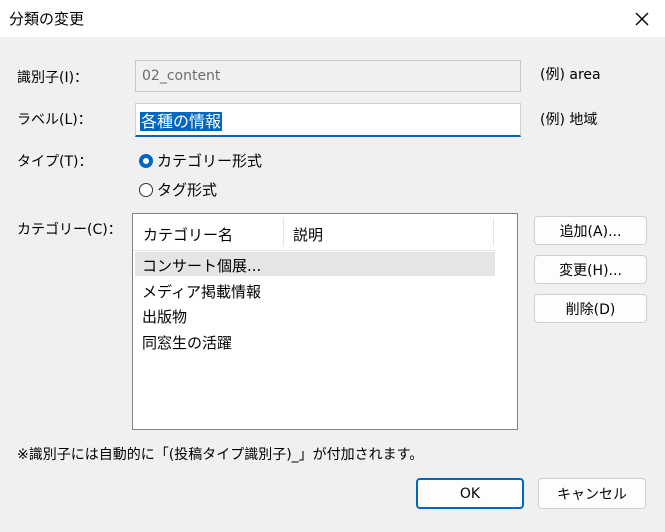 Image resolution: width=665 pixels, height=532 pixels. Describe the element at coordinates (470, 493) in the screenshot. I see `ok-button: OK` at that location.